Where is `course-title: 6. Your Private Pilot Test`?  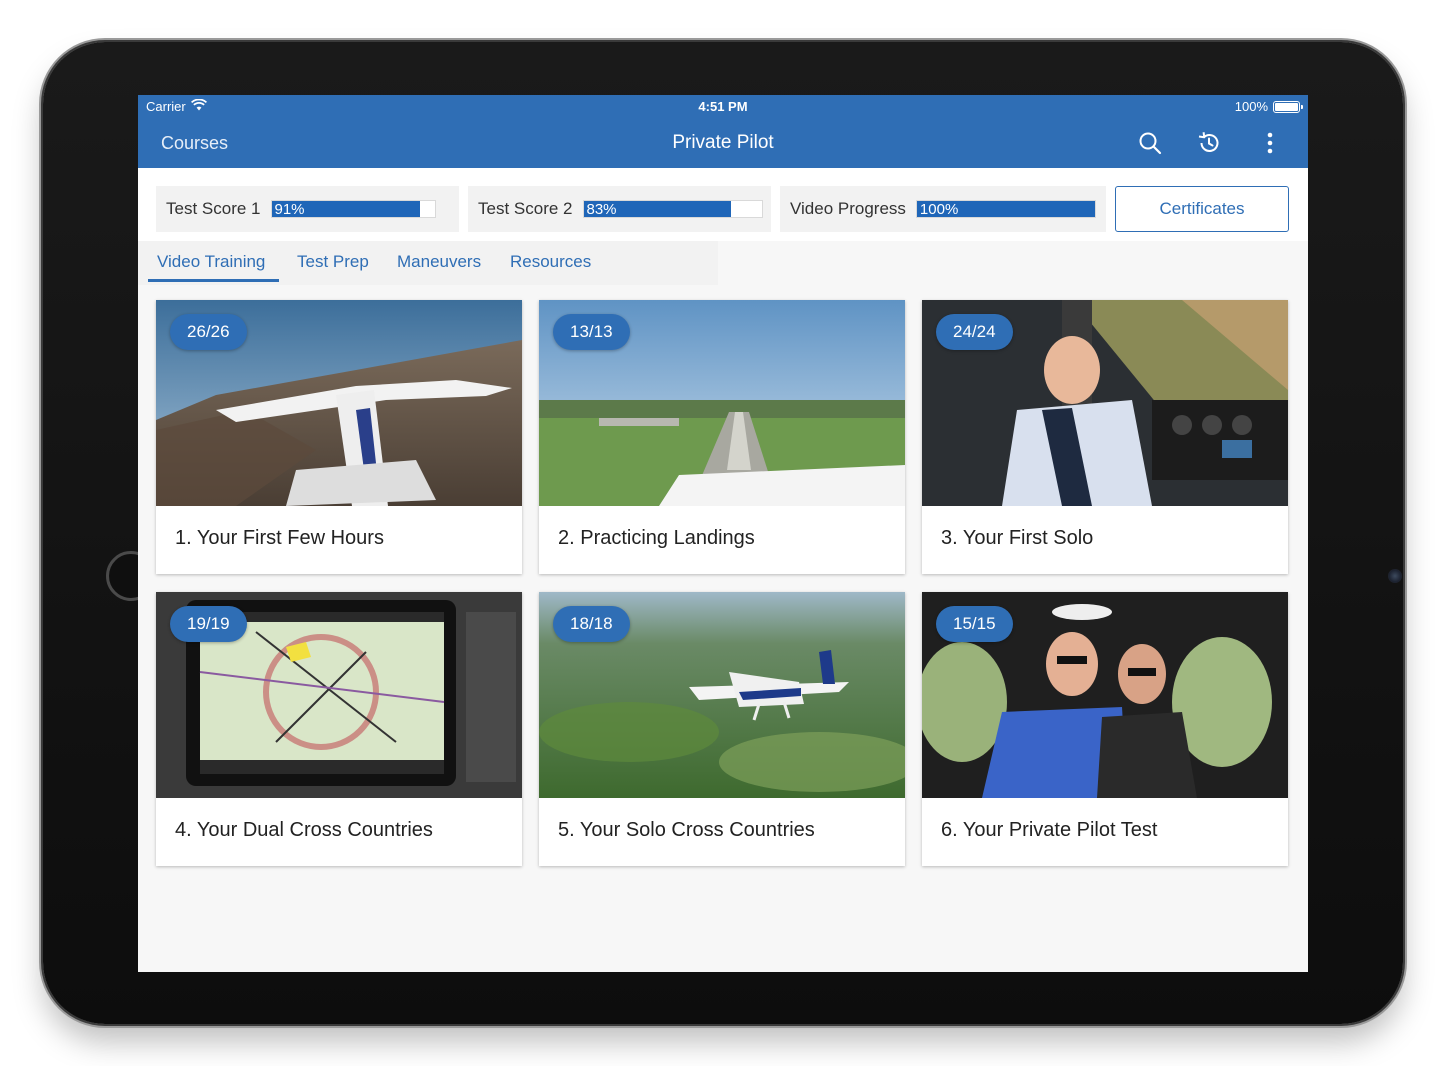 course-title: 6. Your Private Pilot Test is located at coordinates (1049, 830).